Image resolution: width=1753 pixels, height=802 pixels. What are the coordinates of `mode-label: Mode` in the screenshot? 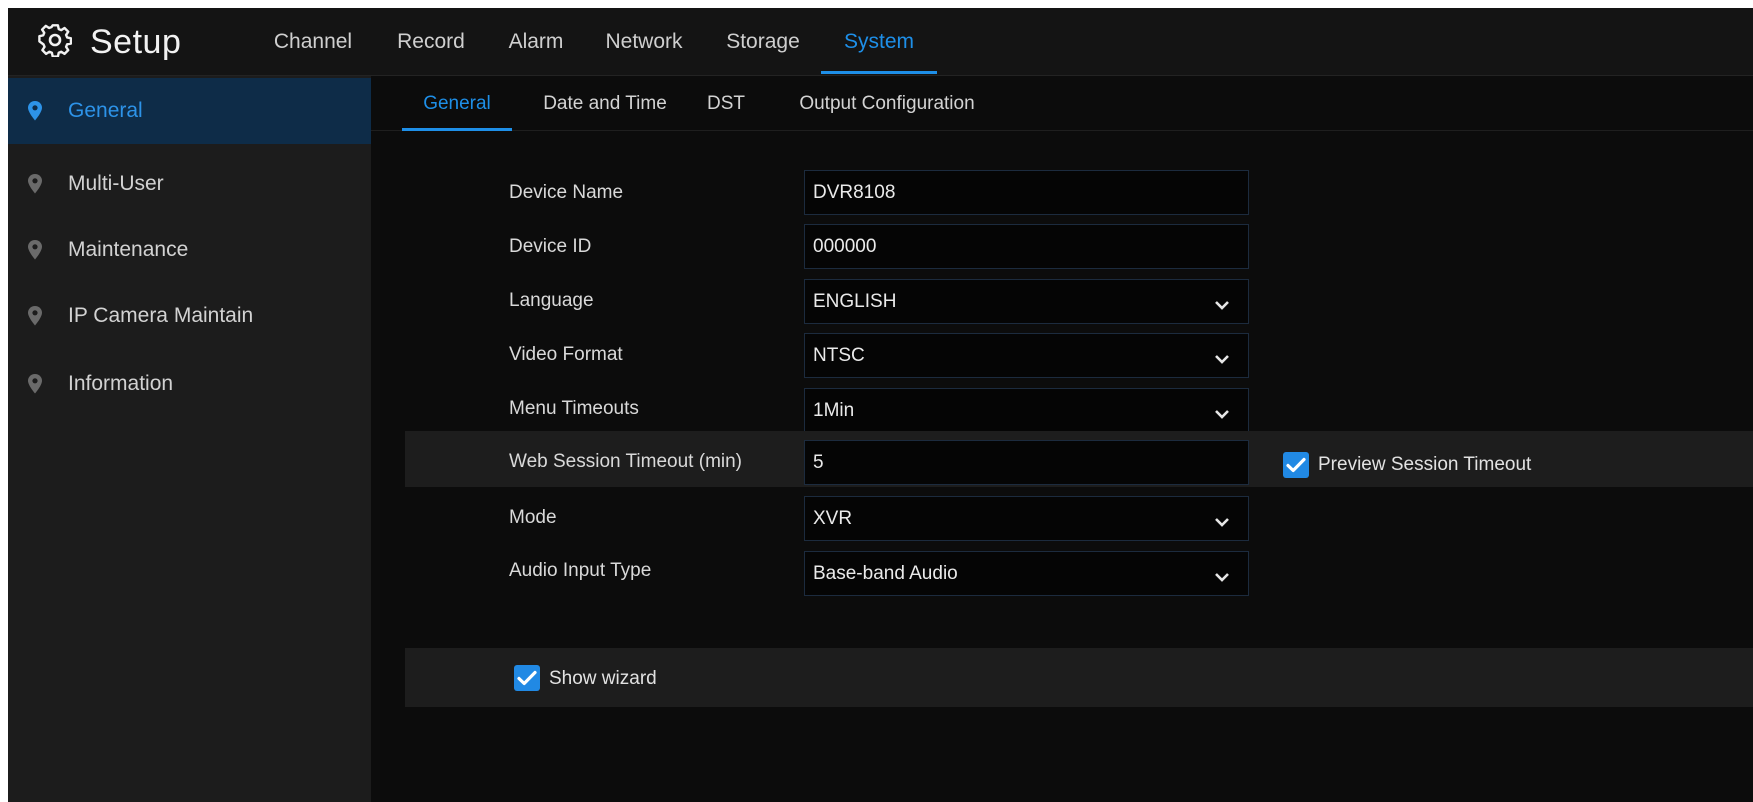 It's located at (533, 517).